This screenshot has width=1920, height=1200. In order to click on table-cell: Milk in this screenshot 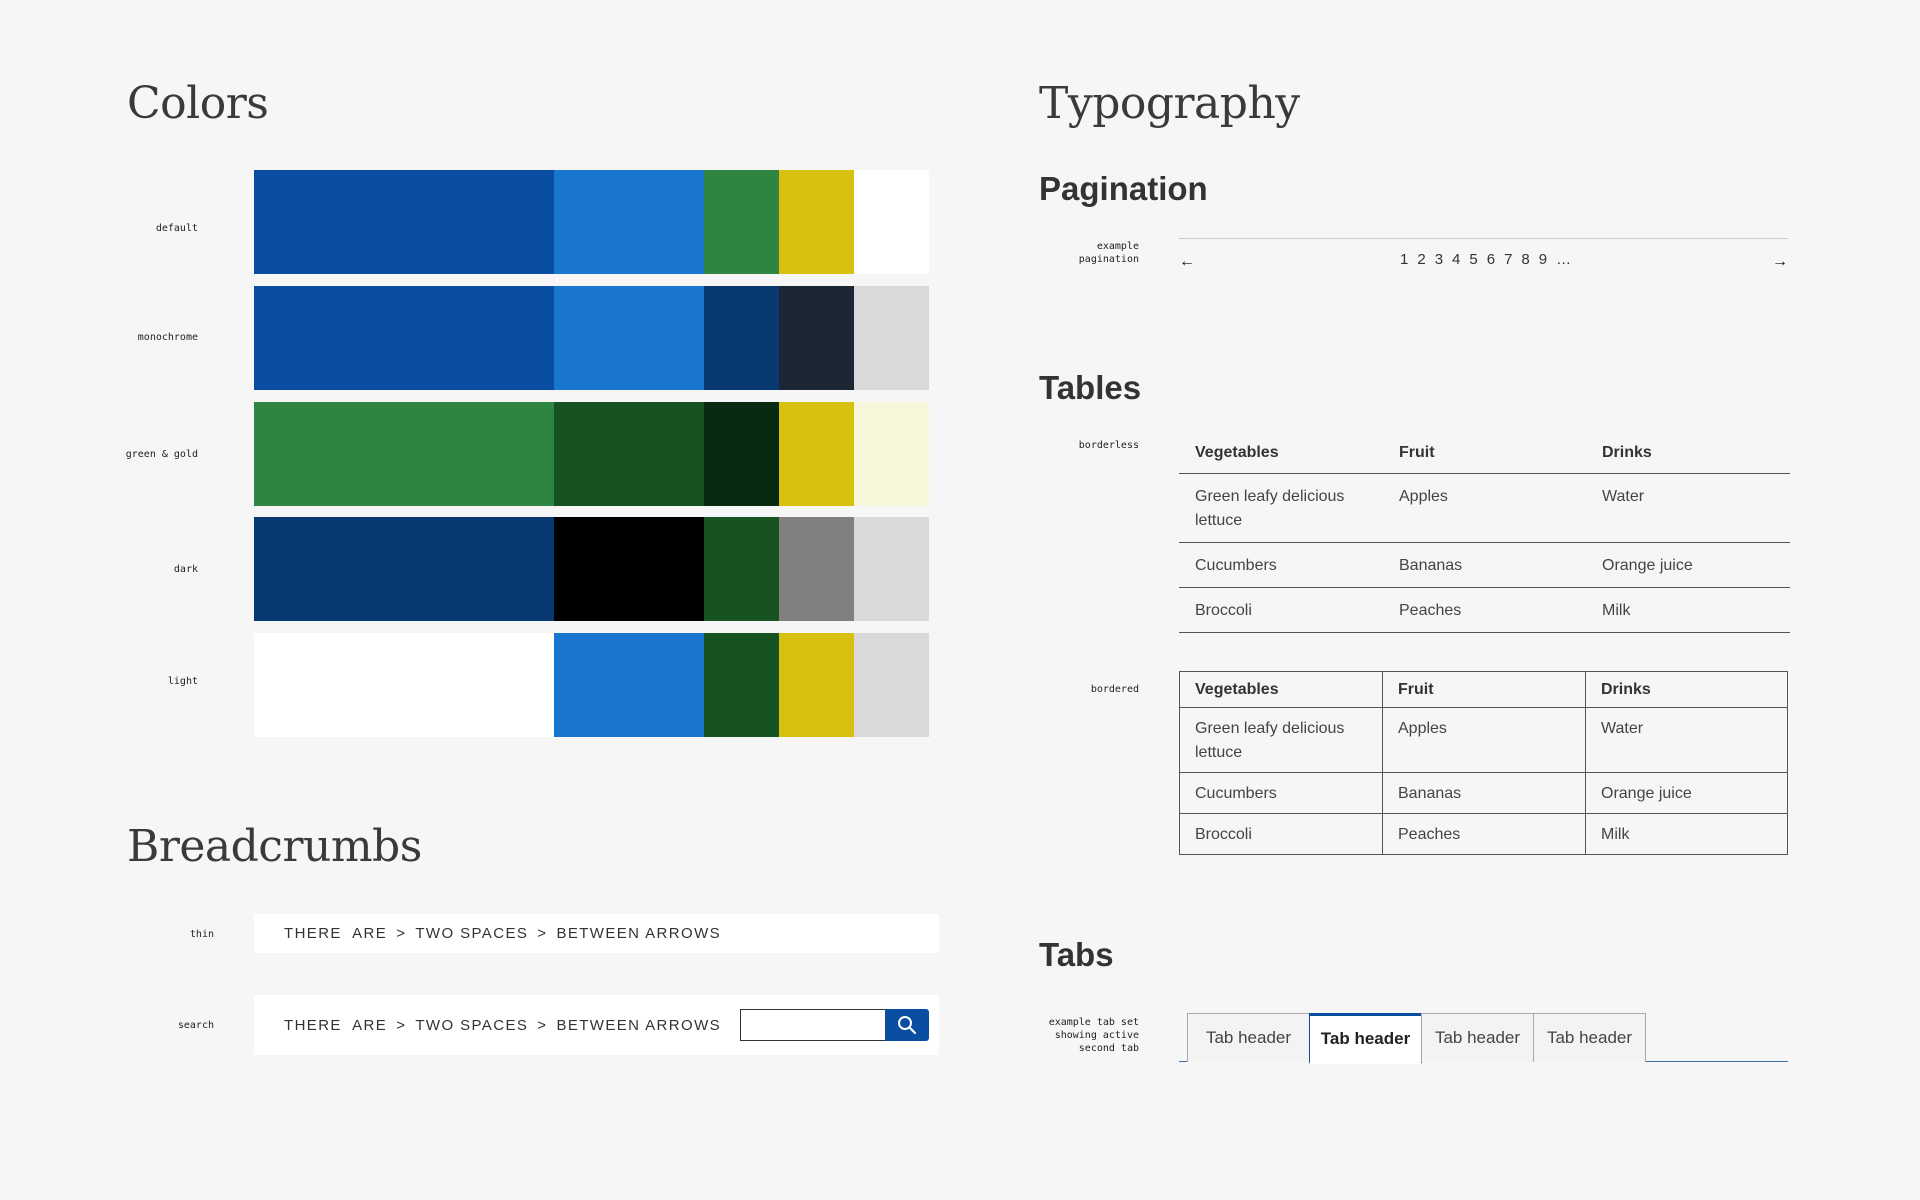, I will do `click(1686, 834)`.